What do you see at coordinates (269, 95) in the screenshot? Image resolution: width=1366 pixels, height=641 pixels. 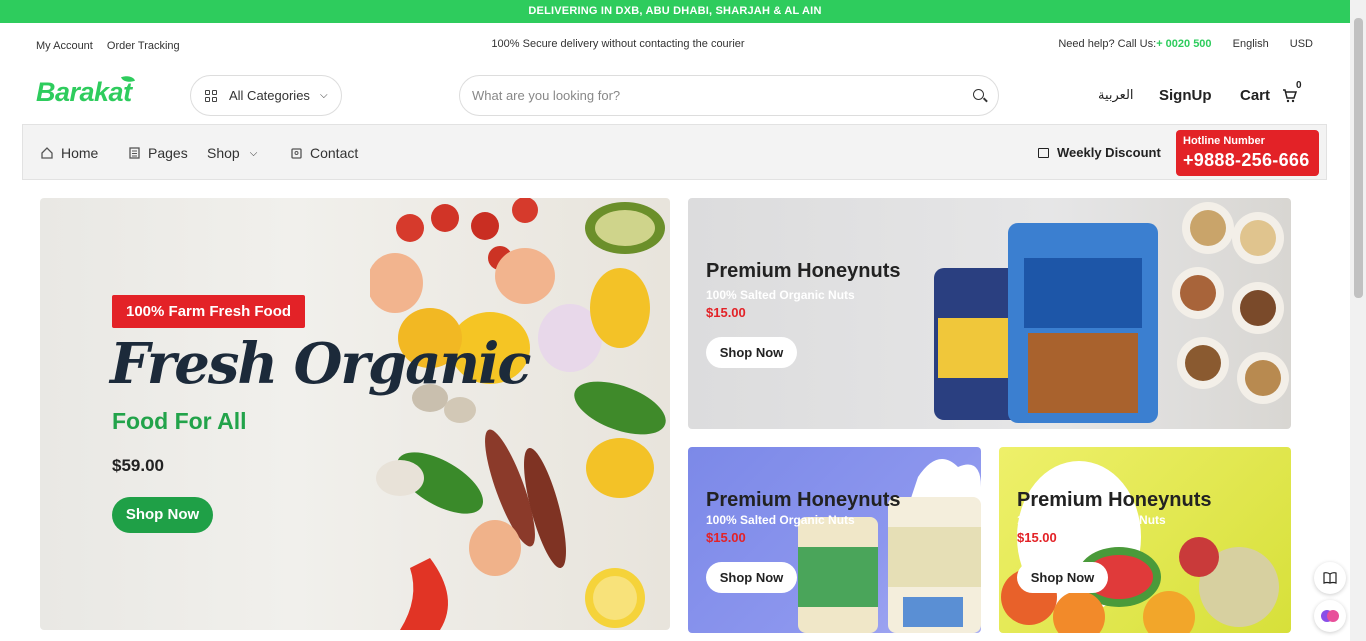 I see `all-categories-label: All Categories` at bounding box center [269, 95].